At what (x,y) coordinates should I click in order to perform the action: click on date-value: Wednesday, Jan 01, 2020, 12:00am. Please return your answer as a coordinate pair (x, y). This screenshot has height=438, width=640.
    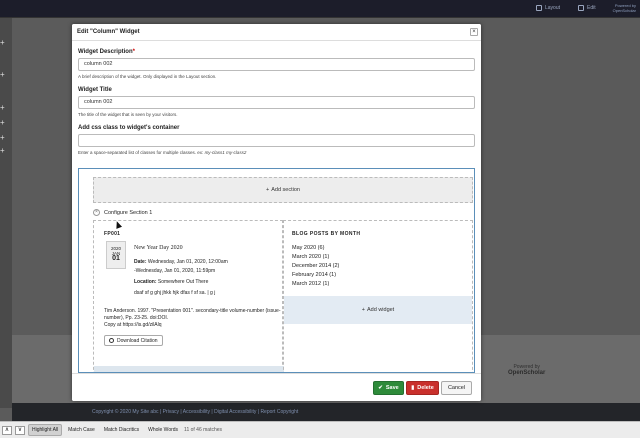
    Looking at the image, I should click on (187, 262).